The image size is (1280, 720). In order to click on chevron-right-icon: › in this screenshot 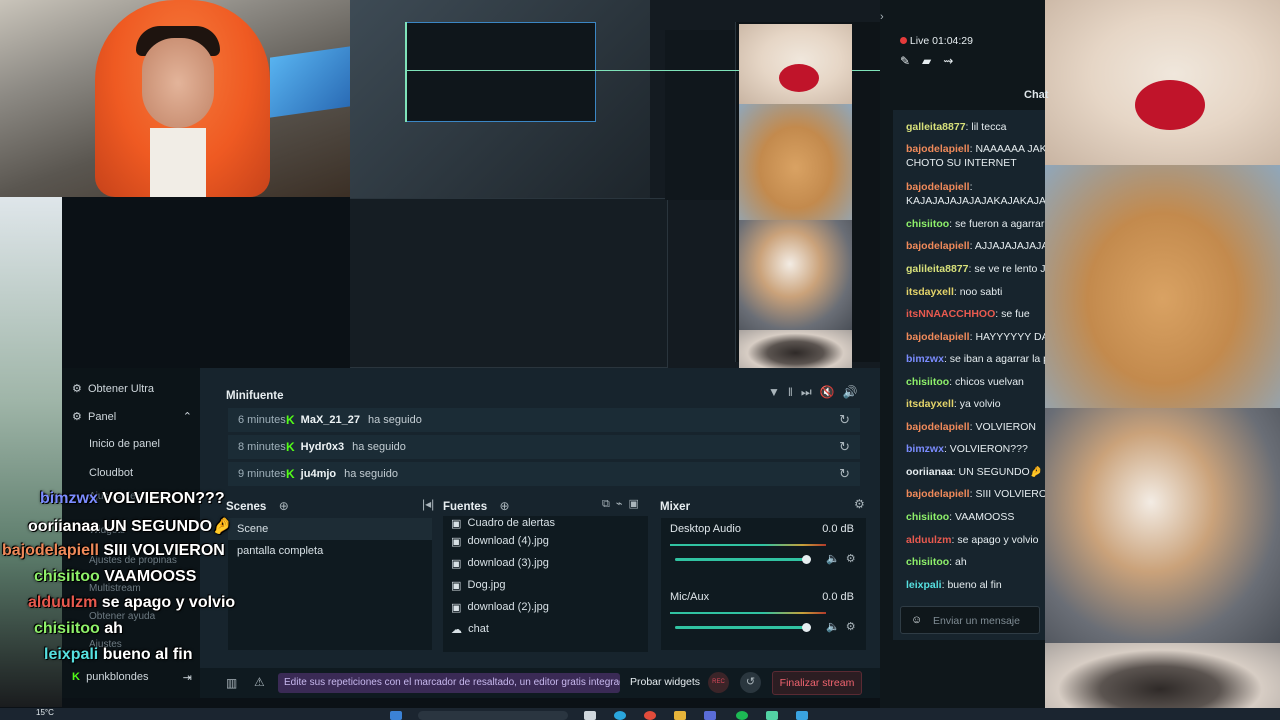, I will do `click(882, 17)`.